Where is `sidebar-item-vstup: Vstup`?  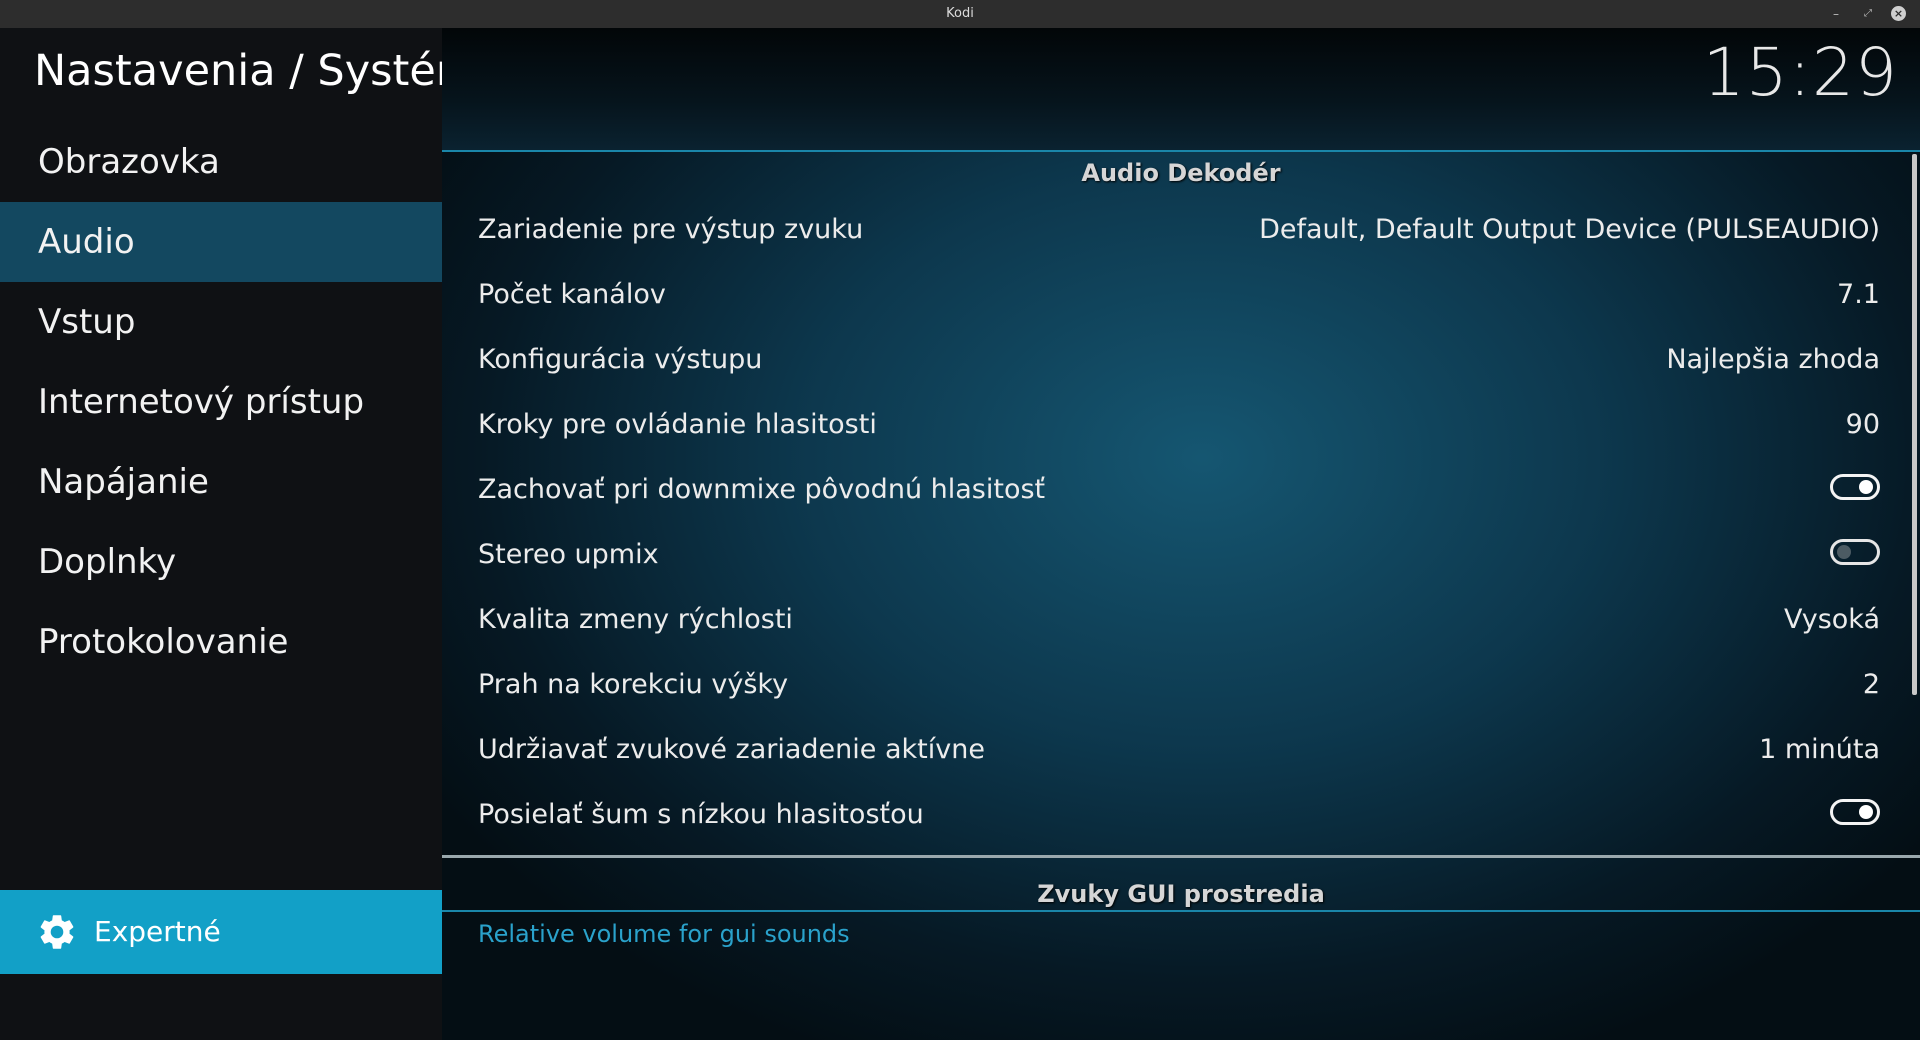
sidebar-item-vstup: Vstup is located at coordinates (221, 322).